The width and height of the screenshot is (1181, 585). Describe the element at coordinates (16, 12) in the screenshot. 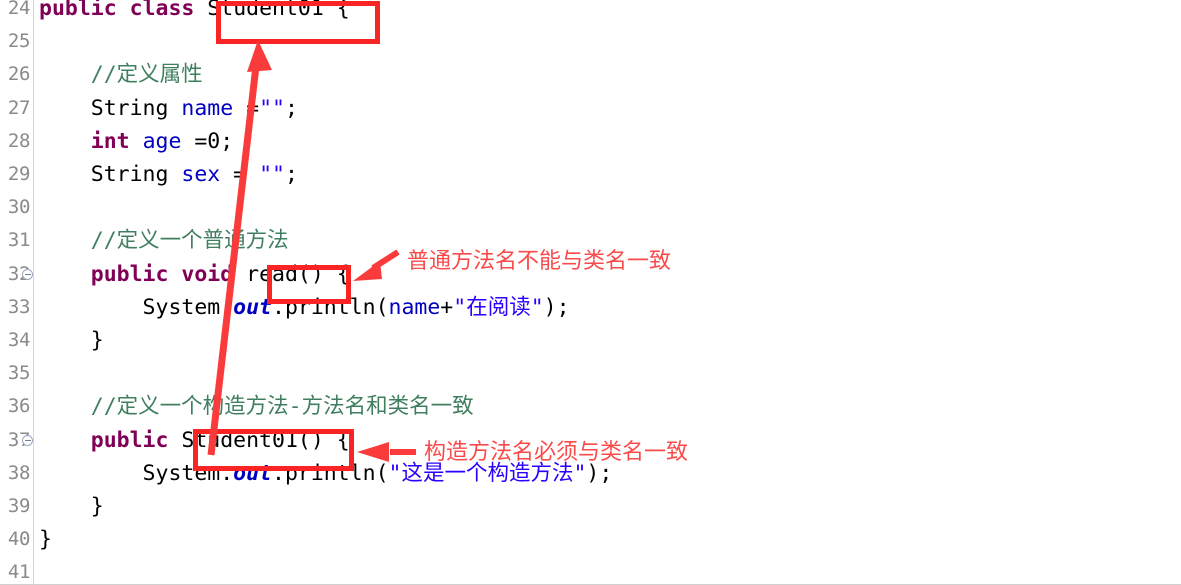

I see `line-number: 24` at that location.